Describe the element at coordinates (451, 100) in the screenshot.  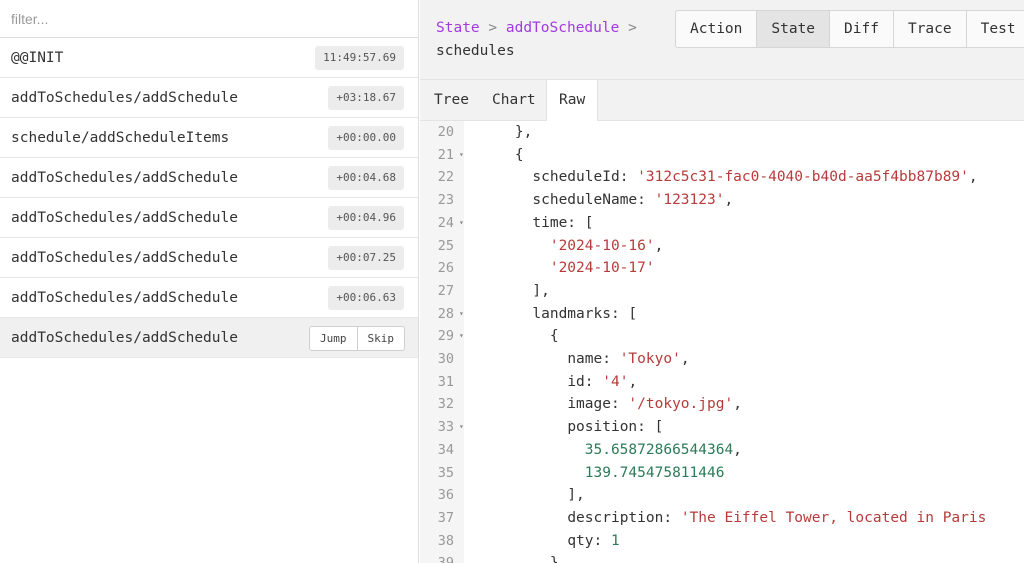
I see `tab-tree: Tree` at that location.